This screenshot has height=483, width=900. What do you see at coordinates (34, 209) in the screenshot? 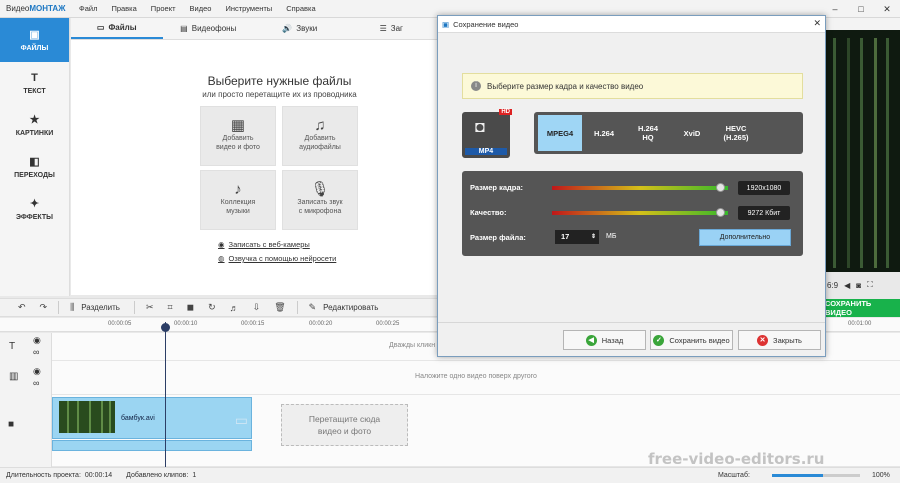
I see `sidebar-item-effects: ✦ ЭФФЕКТЫ` at bounding box center [34, 209].